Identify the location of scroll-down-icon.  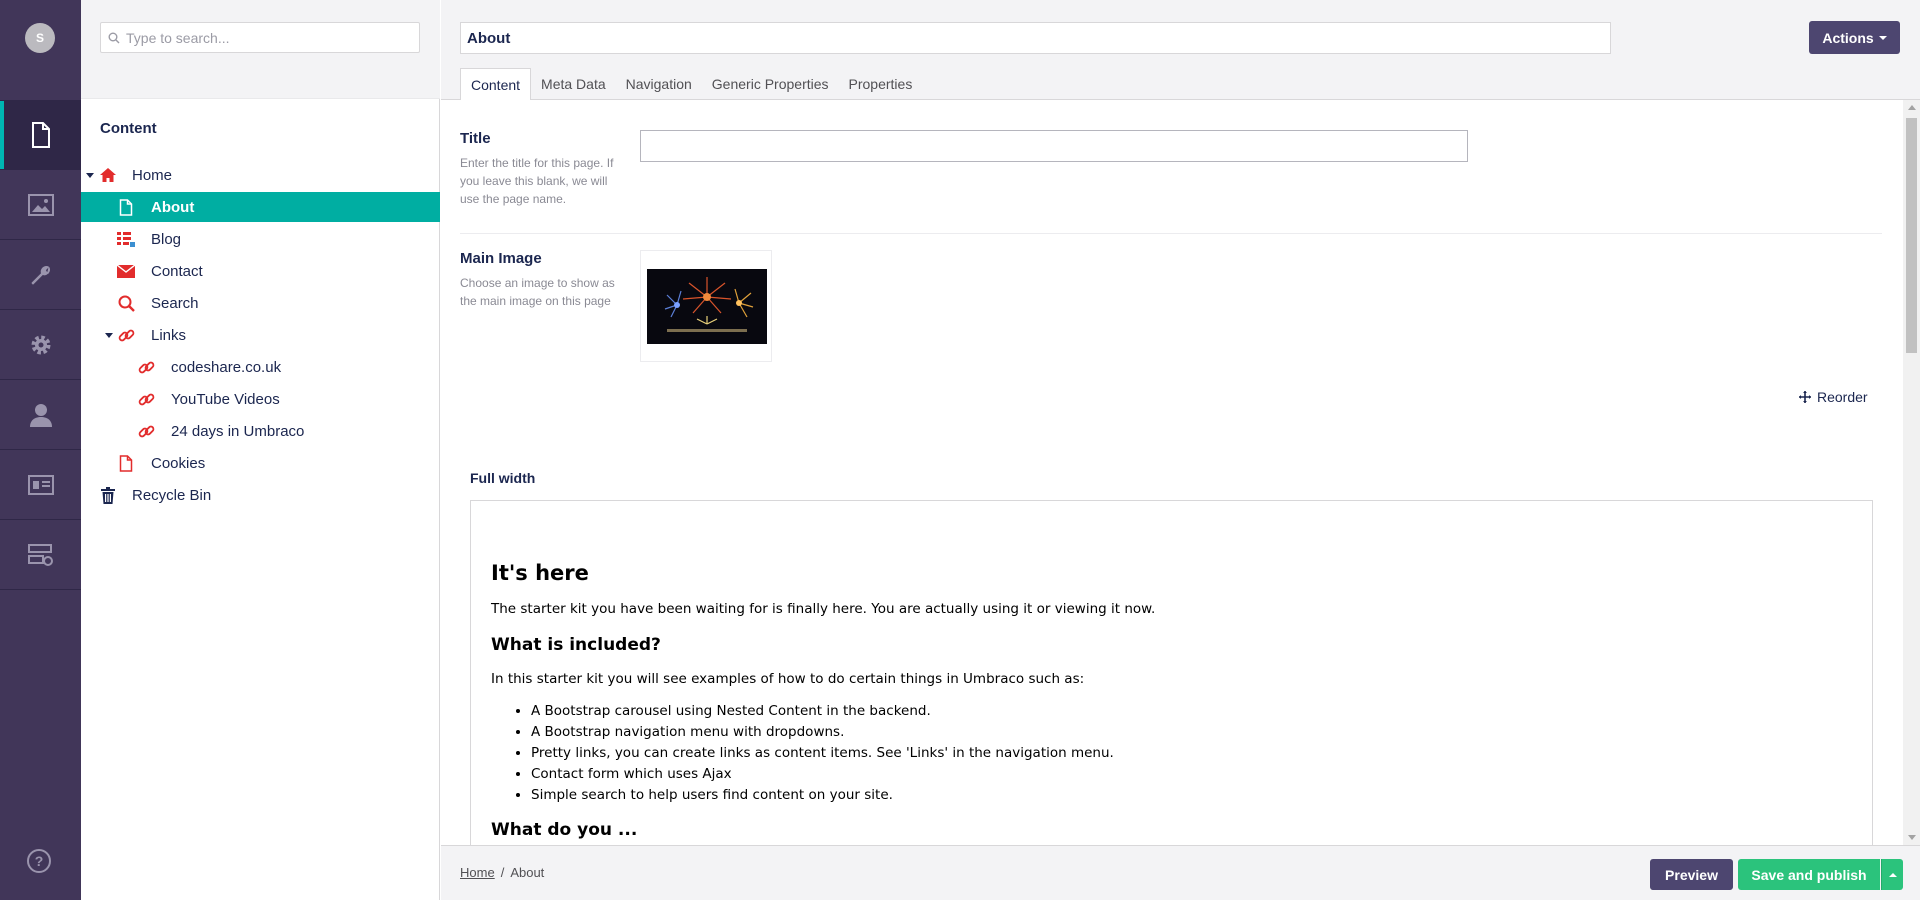
(1912, 837).